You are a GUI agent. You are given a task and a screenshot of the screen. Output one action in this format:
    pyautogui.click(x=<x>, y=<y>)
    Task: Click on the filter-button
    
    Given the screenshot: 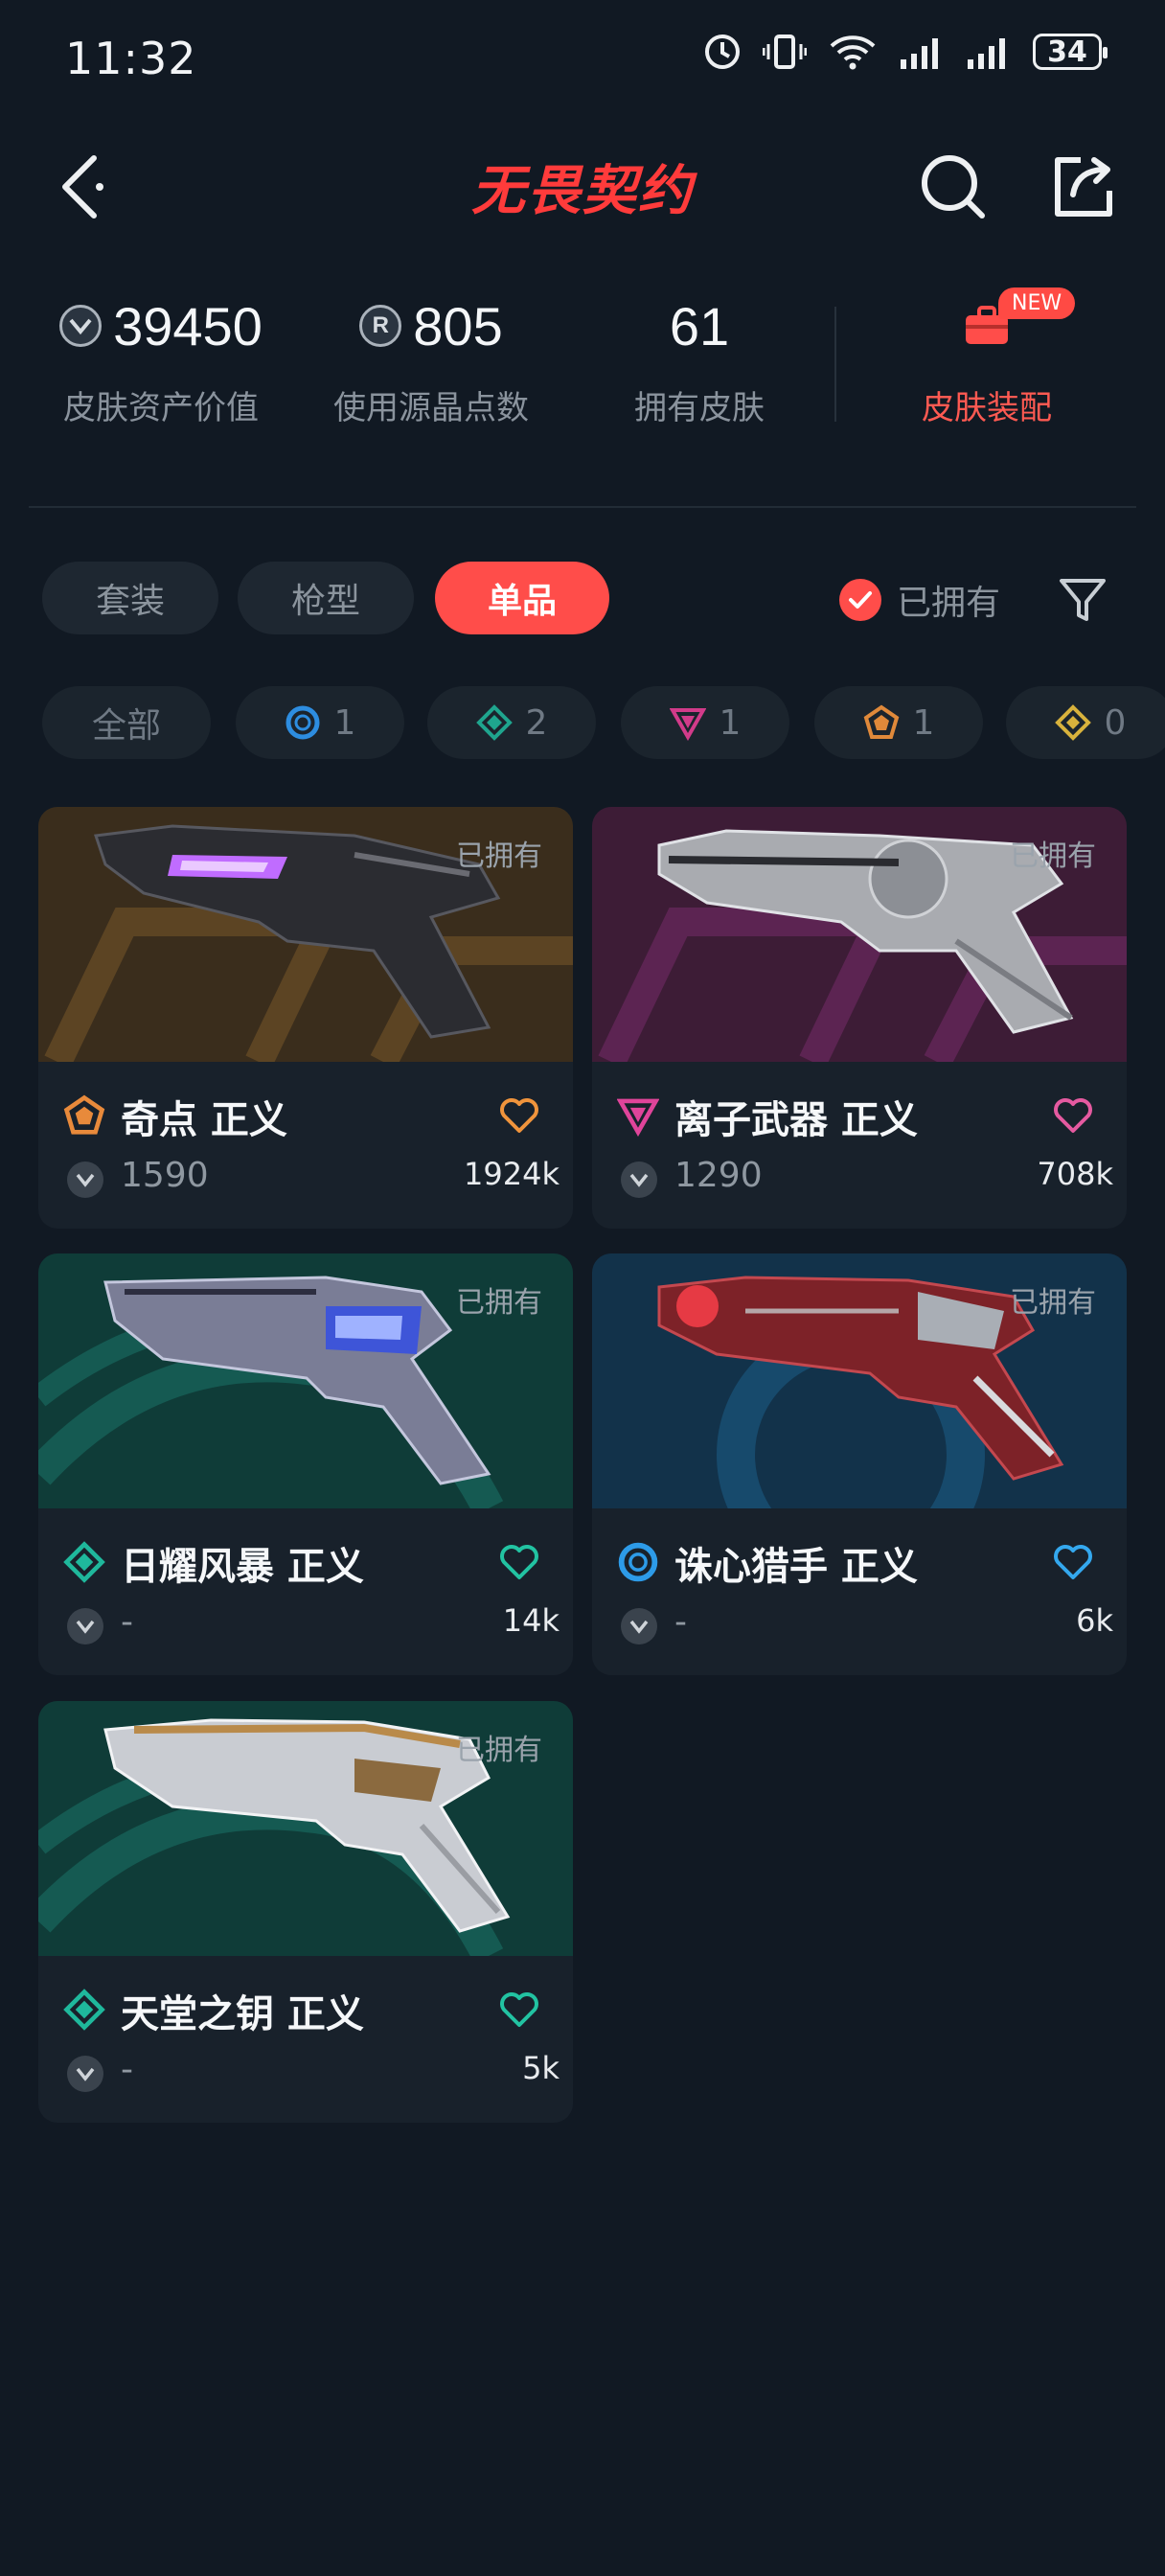 What is the action you would take?
    pyautogui.click(x=1082, y=600)
    